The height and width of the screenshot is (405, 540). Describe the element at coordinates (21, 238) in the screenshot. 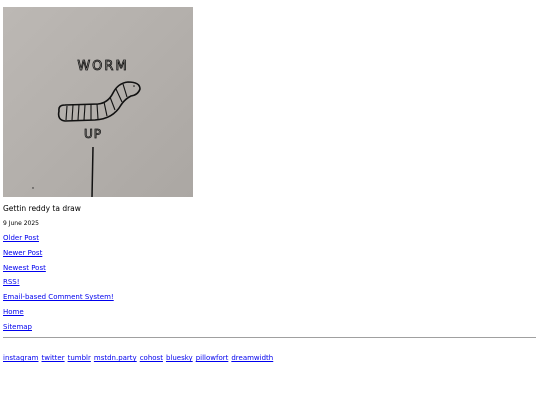

I see `older-post-link: Older Post` at that location.